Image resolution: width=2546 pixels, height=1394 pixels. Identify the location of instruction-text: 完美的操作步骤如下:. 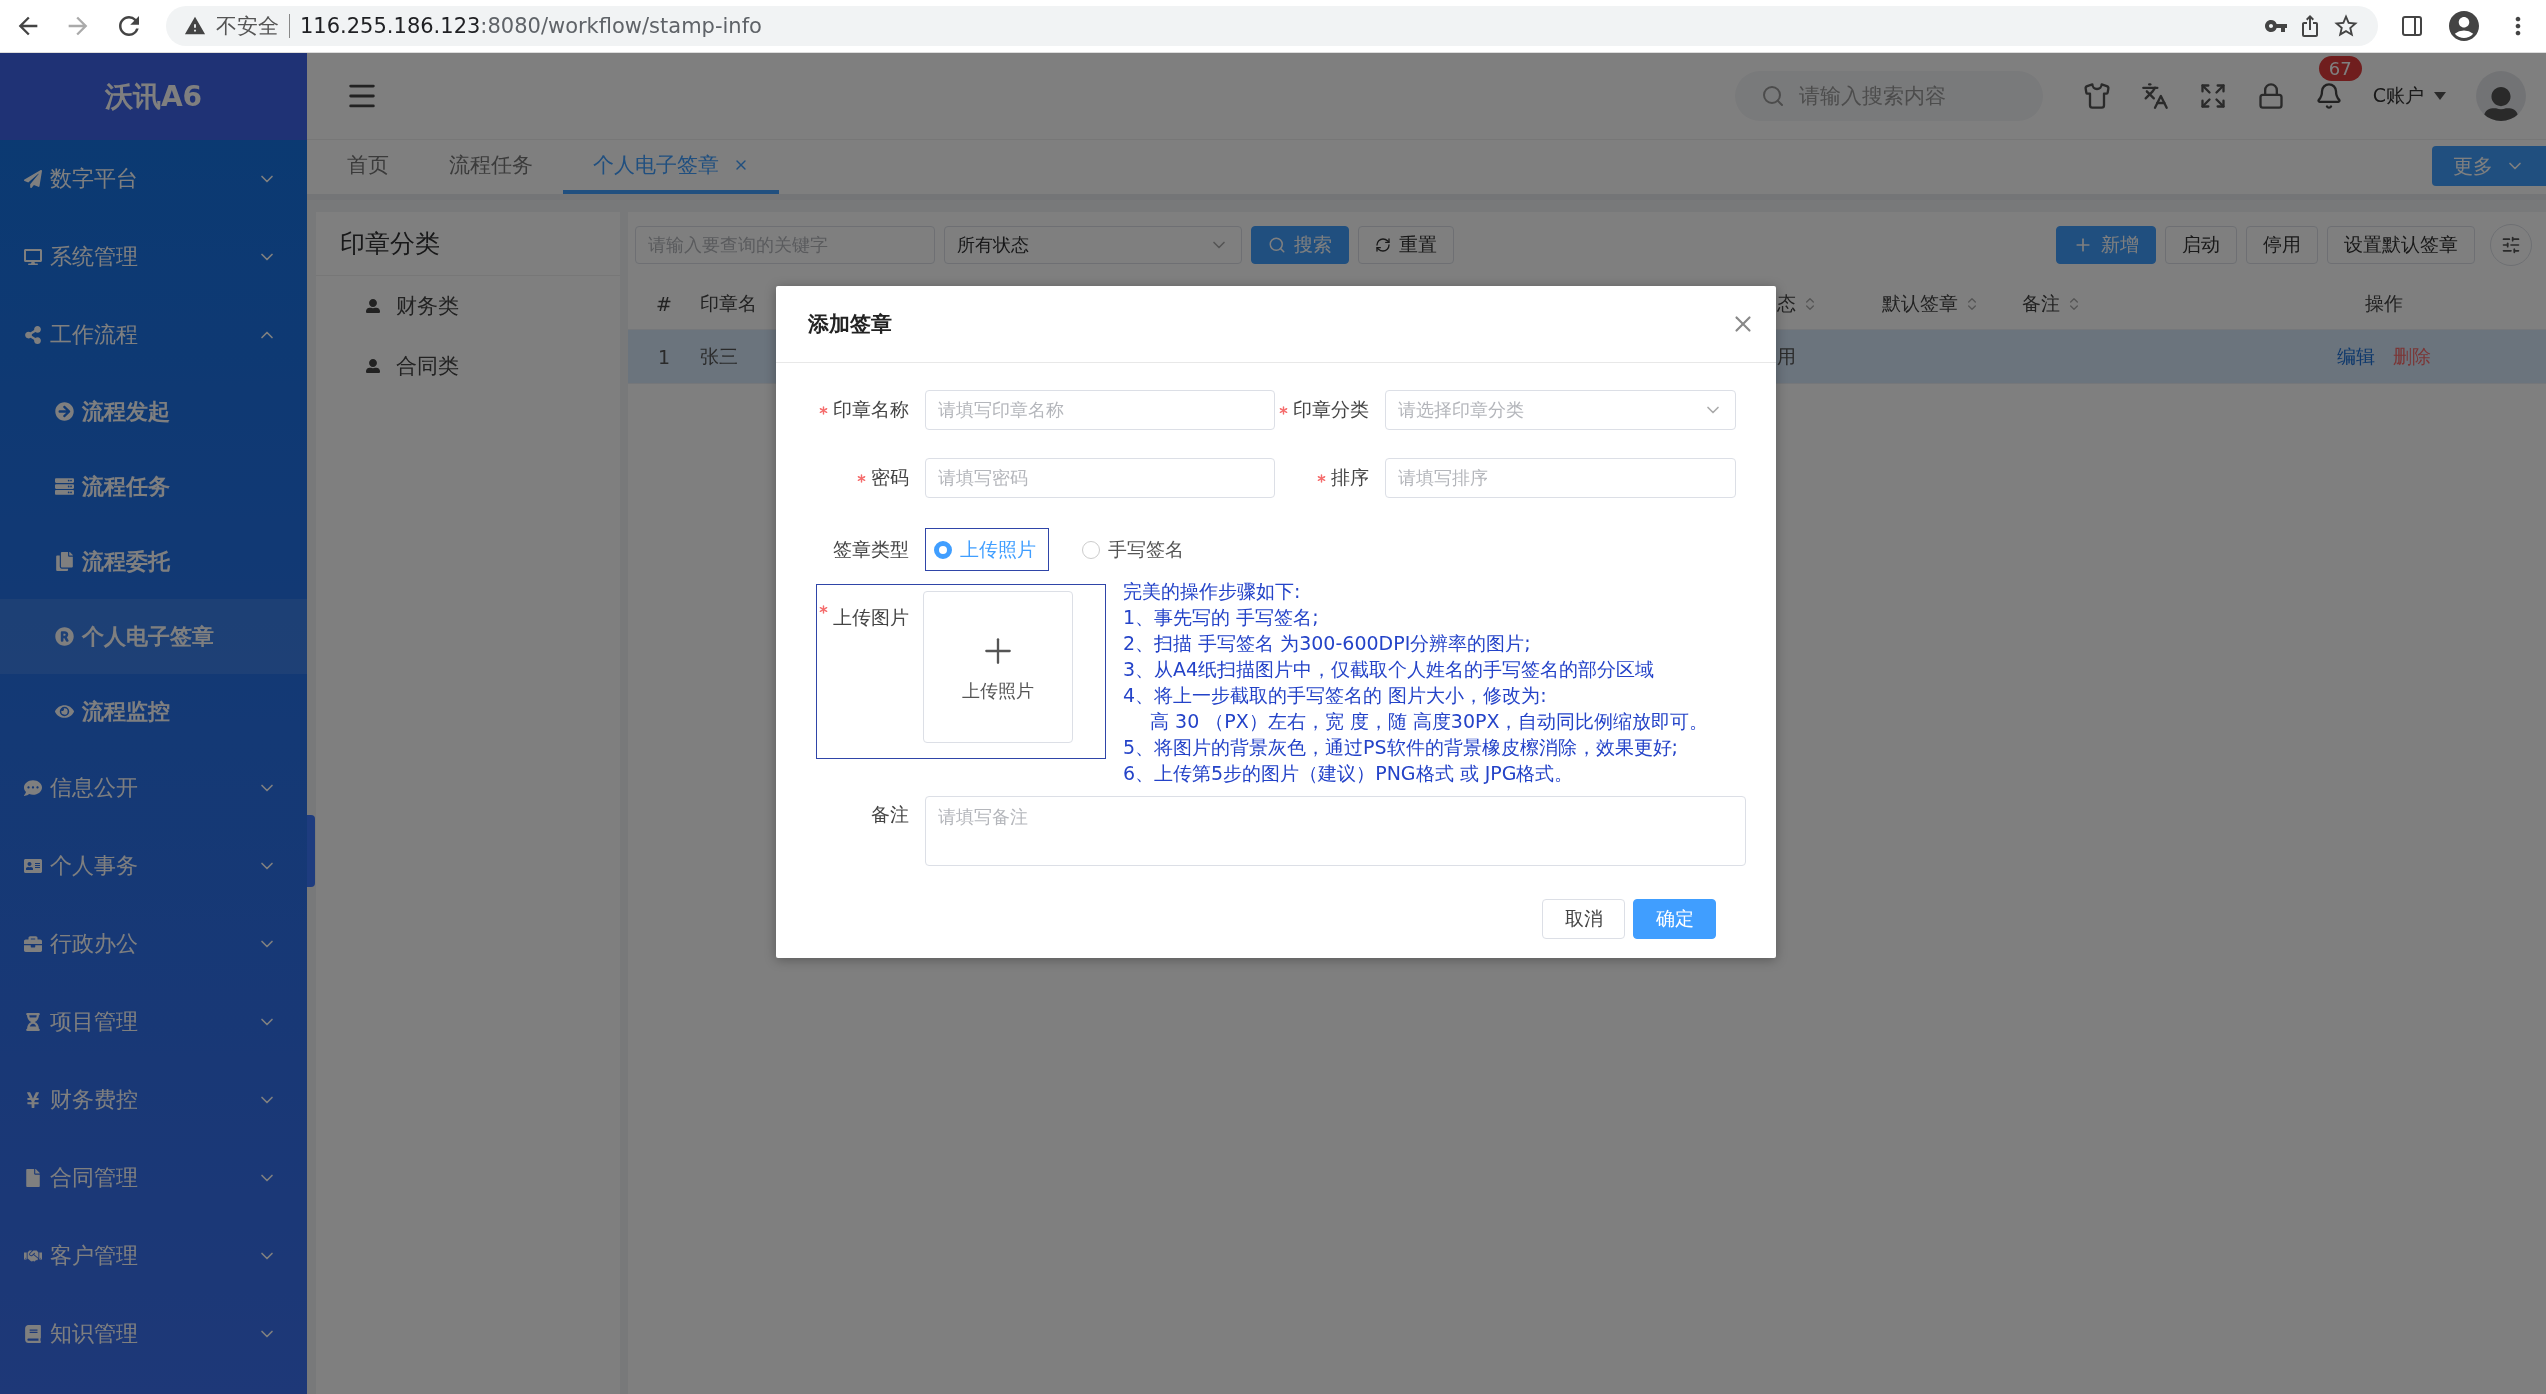
(1212, 591).